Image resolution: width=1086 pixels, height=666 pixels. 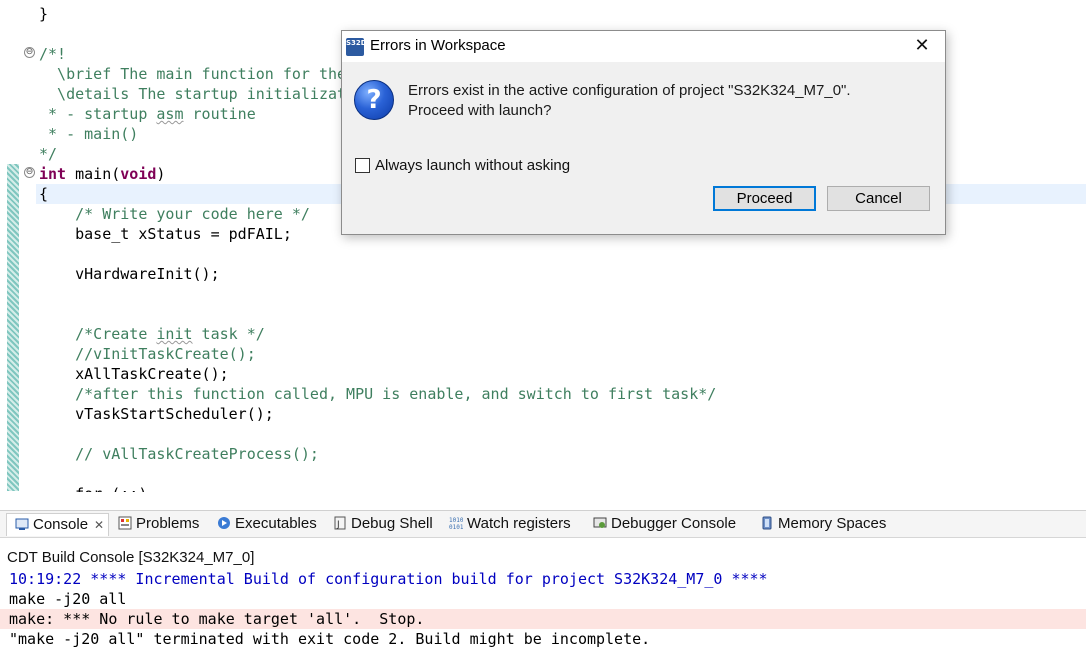 I want to click on tab-watch-registers-label: Watch registers, so click(x=519, y=523).